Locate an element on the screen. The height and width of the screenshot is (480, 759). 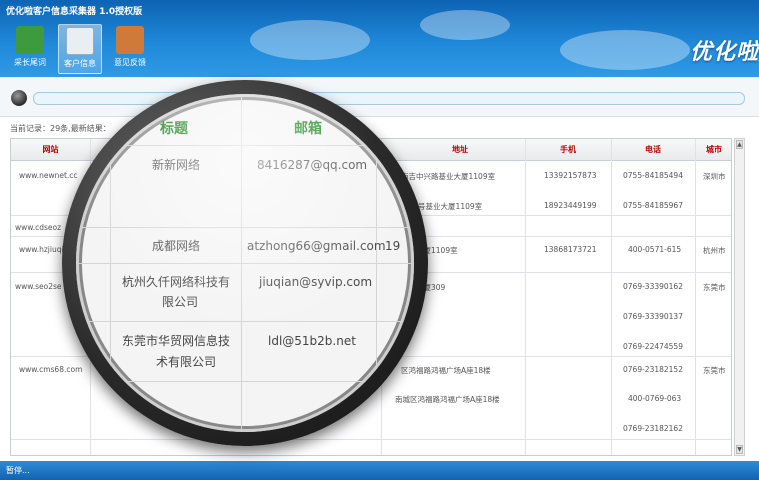
cell-mobile: 18923449199 is located at coordinates (570, 205).